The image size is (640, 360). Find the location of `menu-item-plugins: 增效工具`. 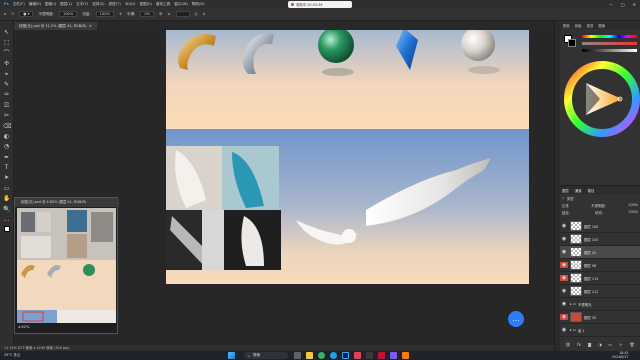

menu-item-plugins: 增效工具 is located at coordinates (163, 4).